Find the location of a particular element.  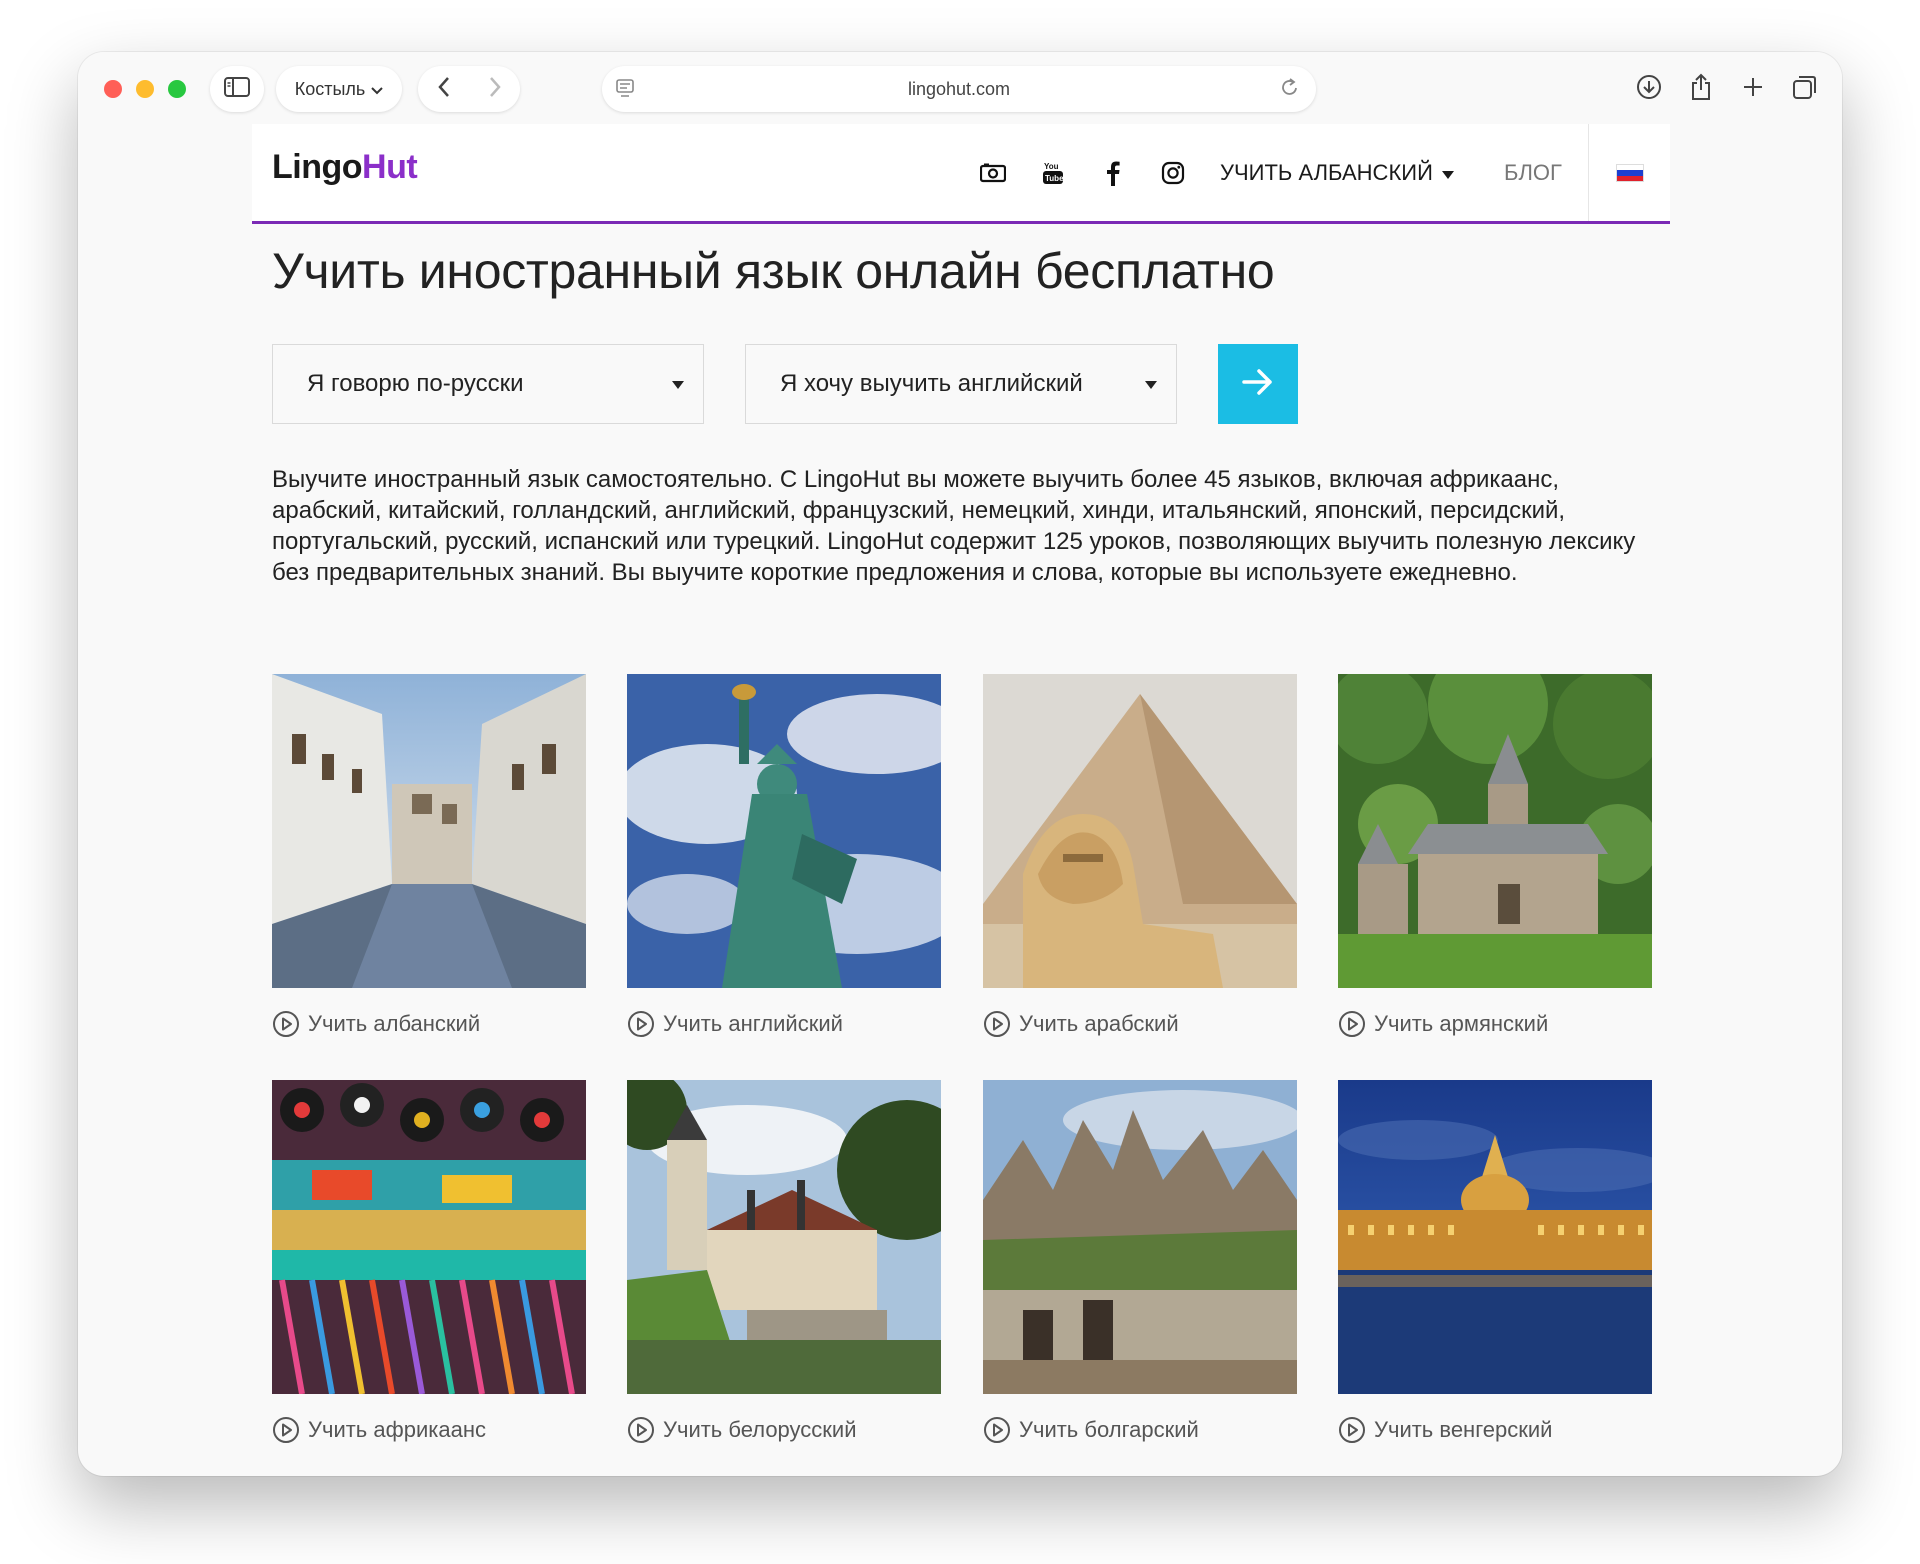

page-settings-icon is located at coordinates (625, 91).